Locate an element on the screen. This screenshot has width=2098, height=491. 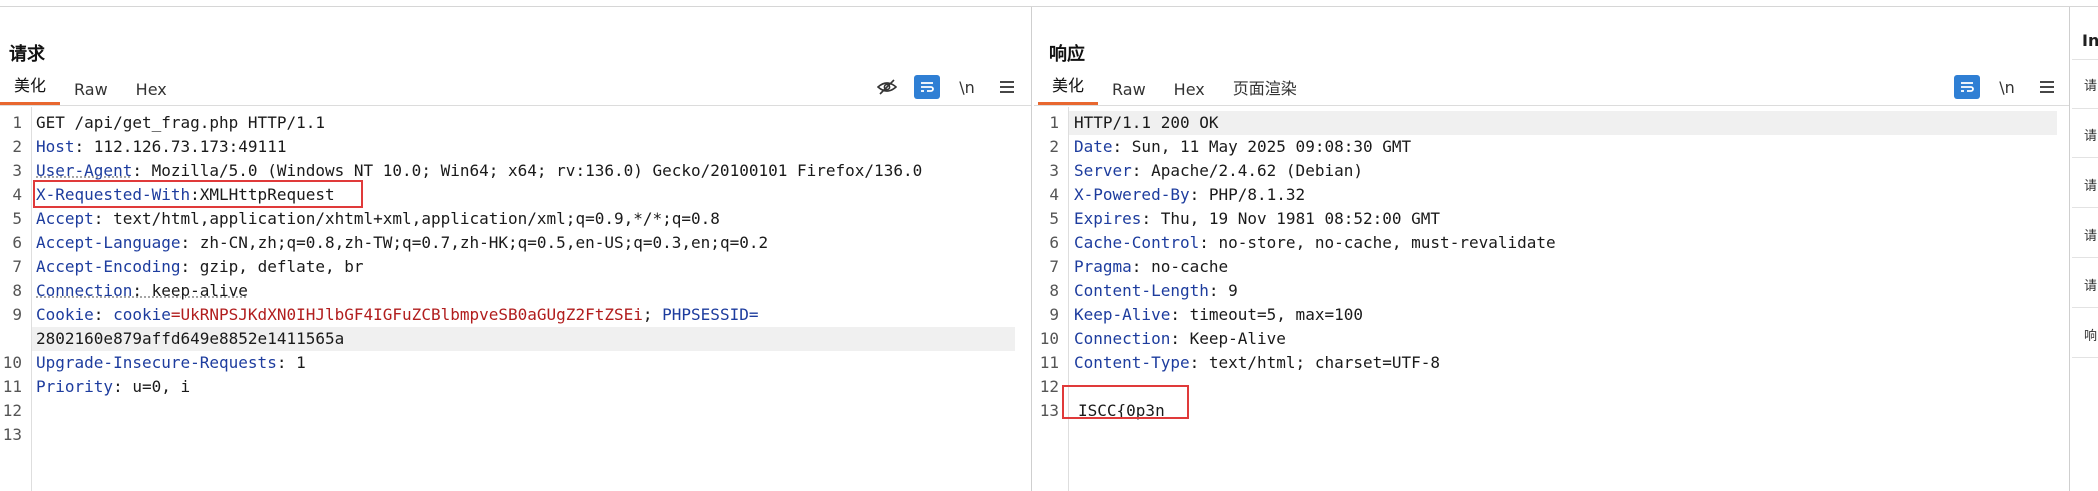
response-line: 10 Connection: Keep-Alive is located at coordinates (1551, 339).